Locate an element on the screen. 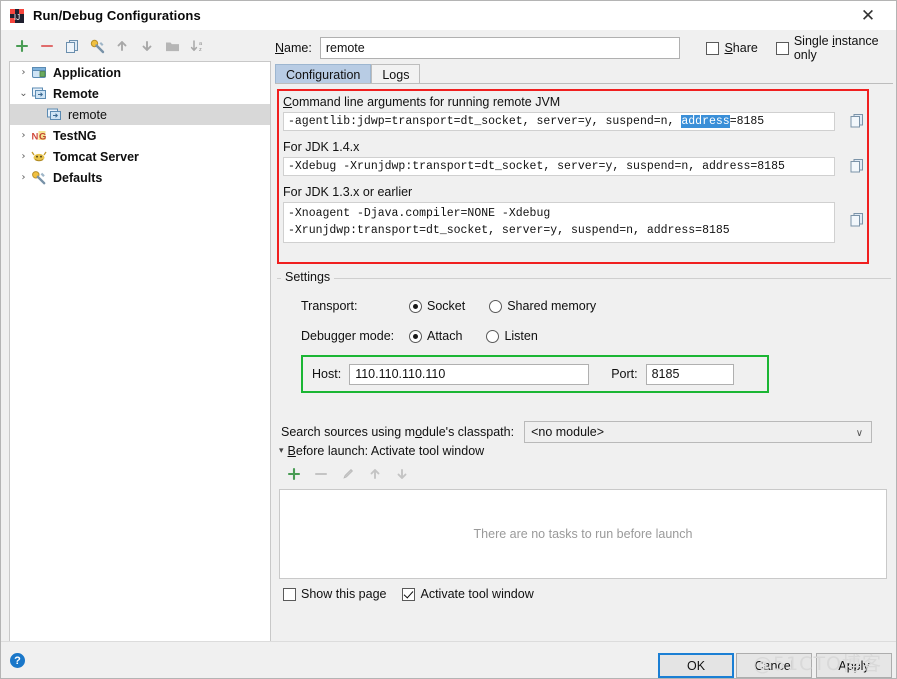 The width and height of the screenshot is (897, 679). debugger-listen-label: Listen is located at coordinates (521, 336).